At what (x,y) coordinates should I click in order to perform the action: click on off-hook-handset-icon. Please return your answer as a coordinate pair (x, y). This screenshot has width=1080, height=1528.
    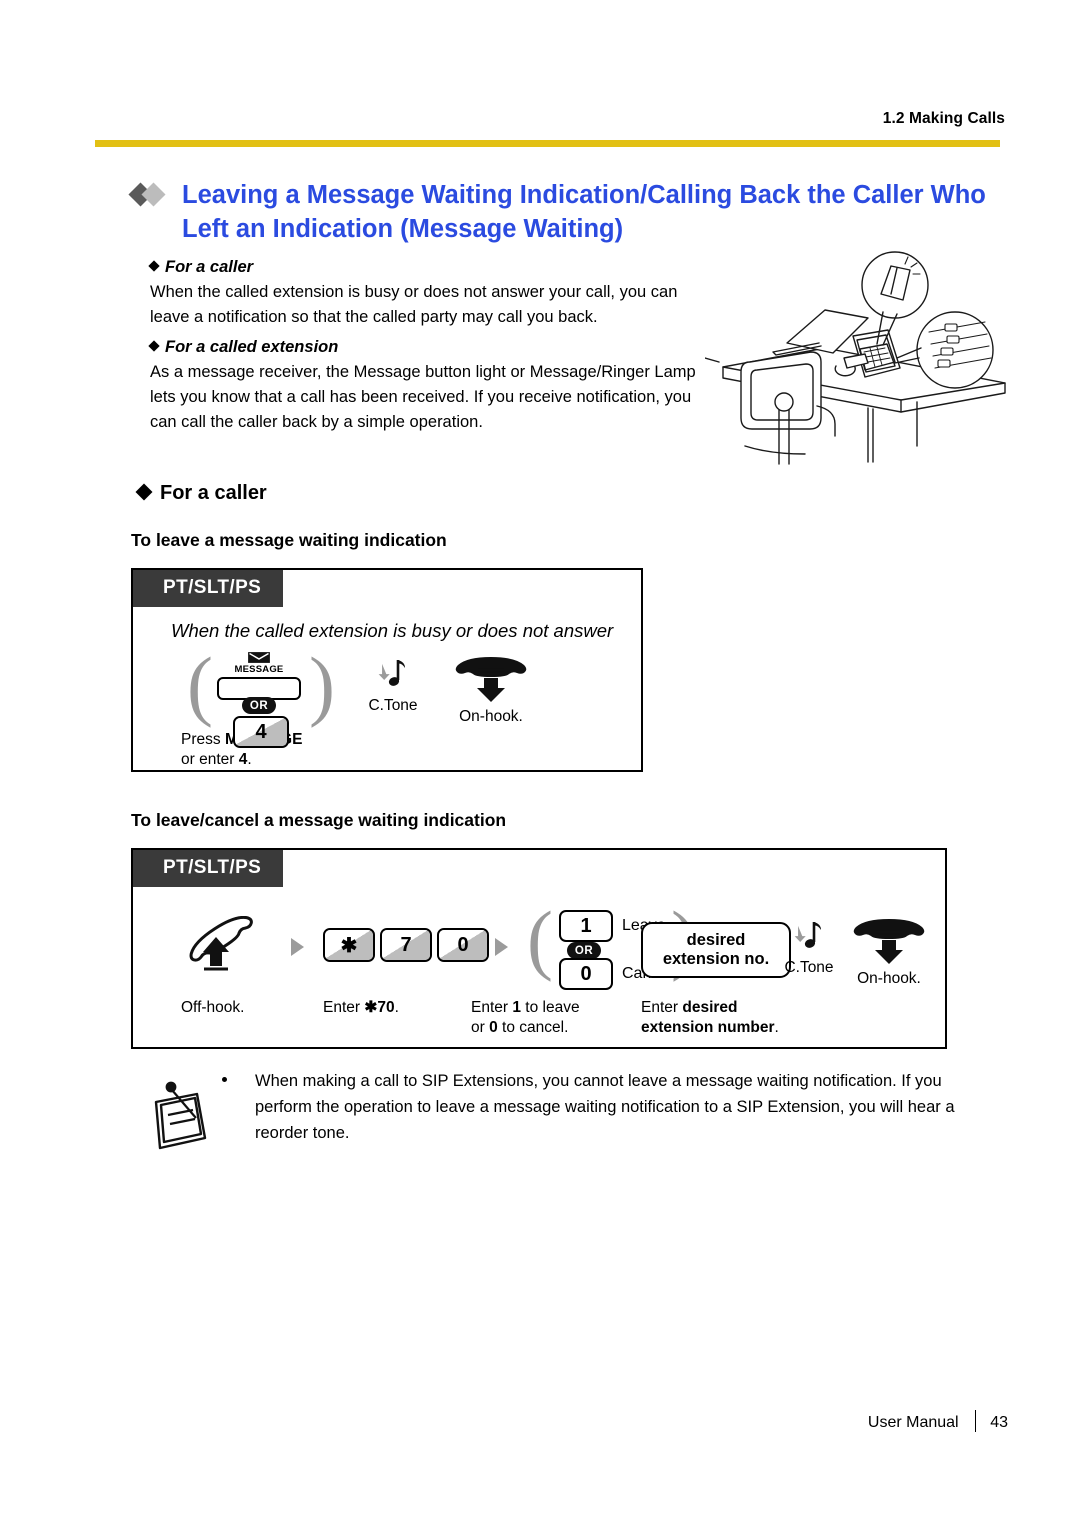
    Looking at the image, I should click on (221, 943).